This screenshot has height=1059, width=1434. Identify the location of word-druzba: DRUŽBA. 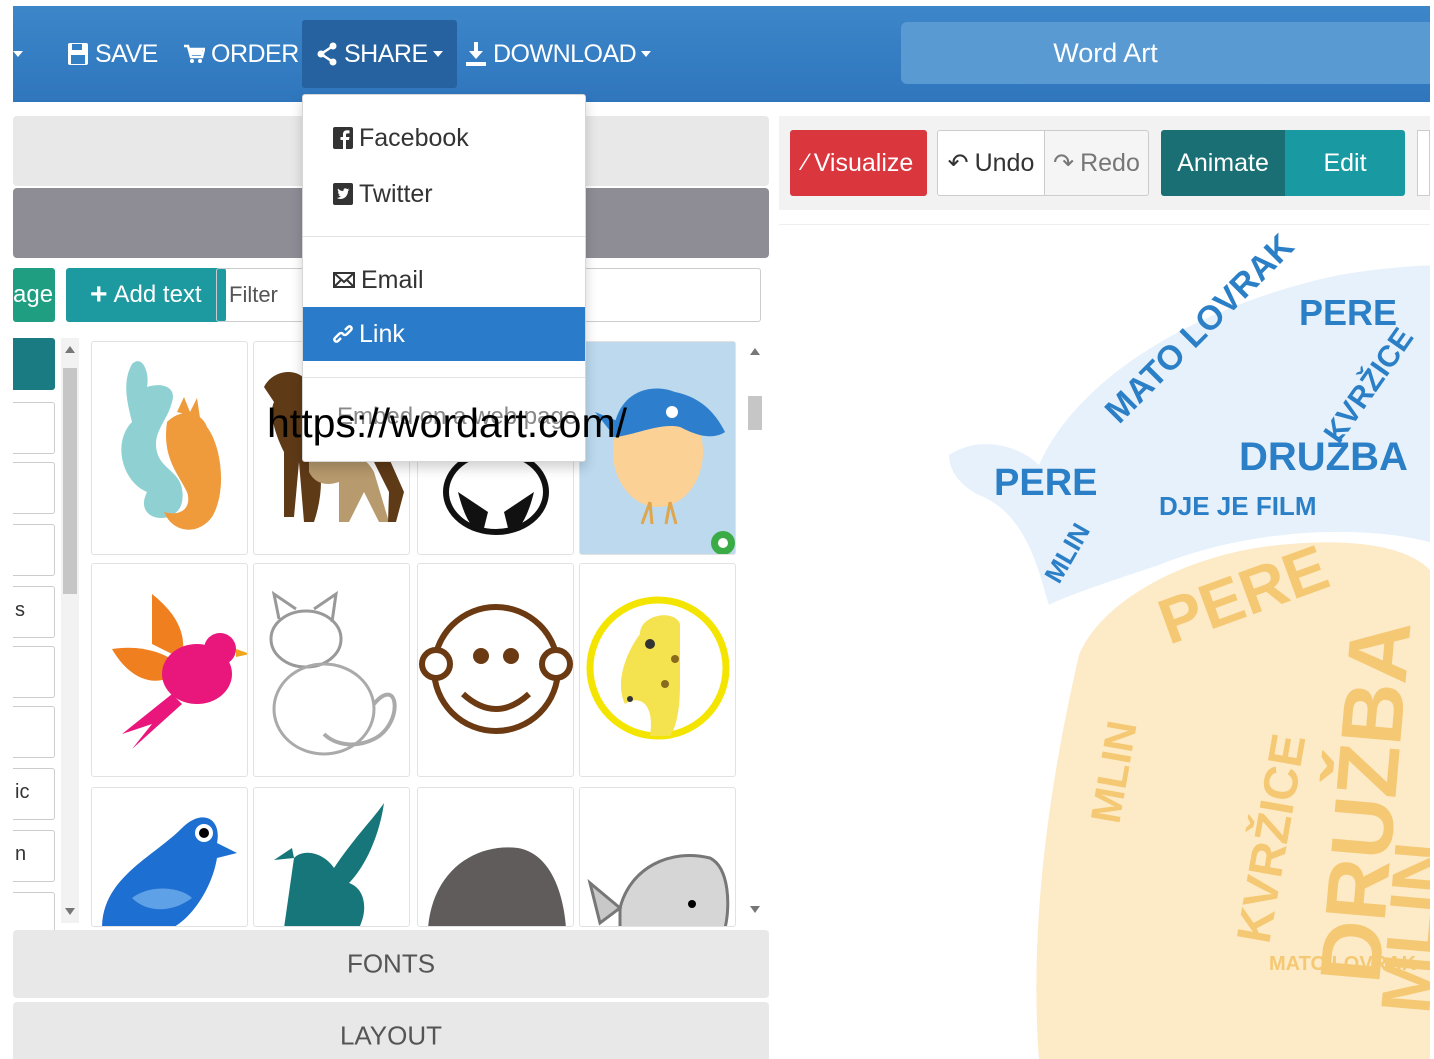
(1323, 456).